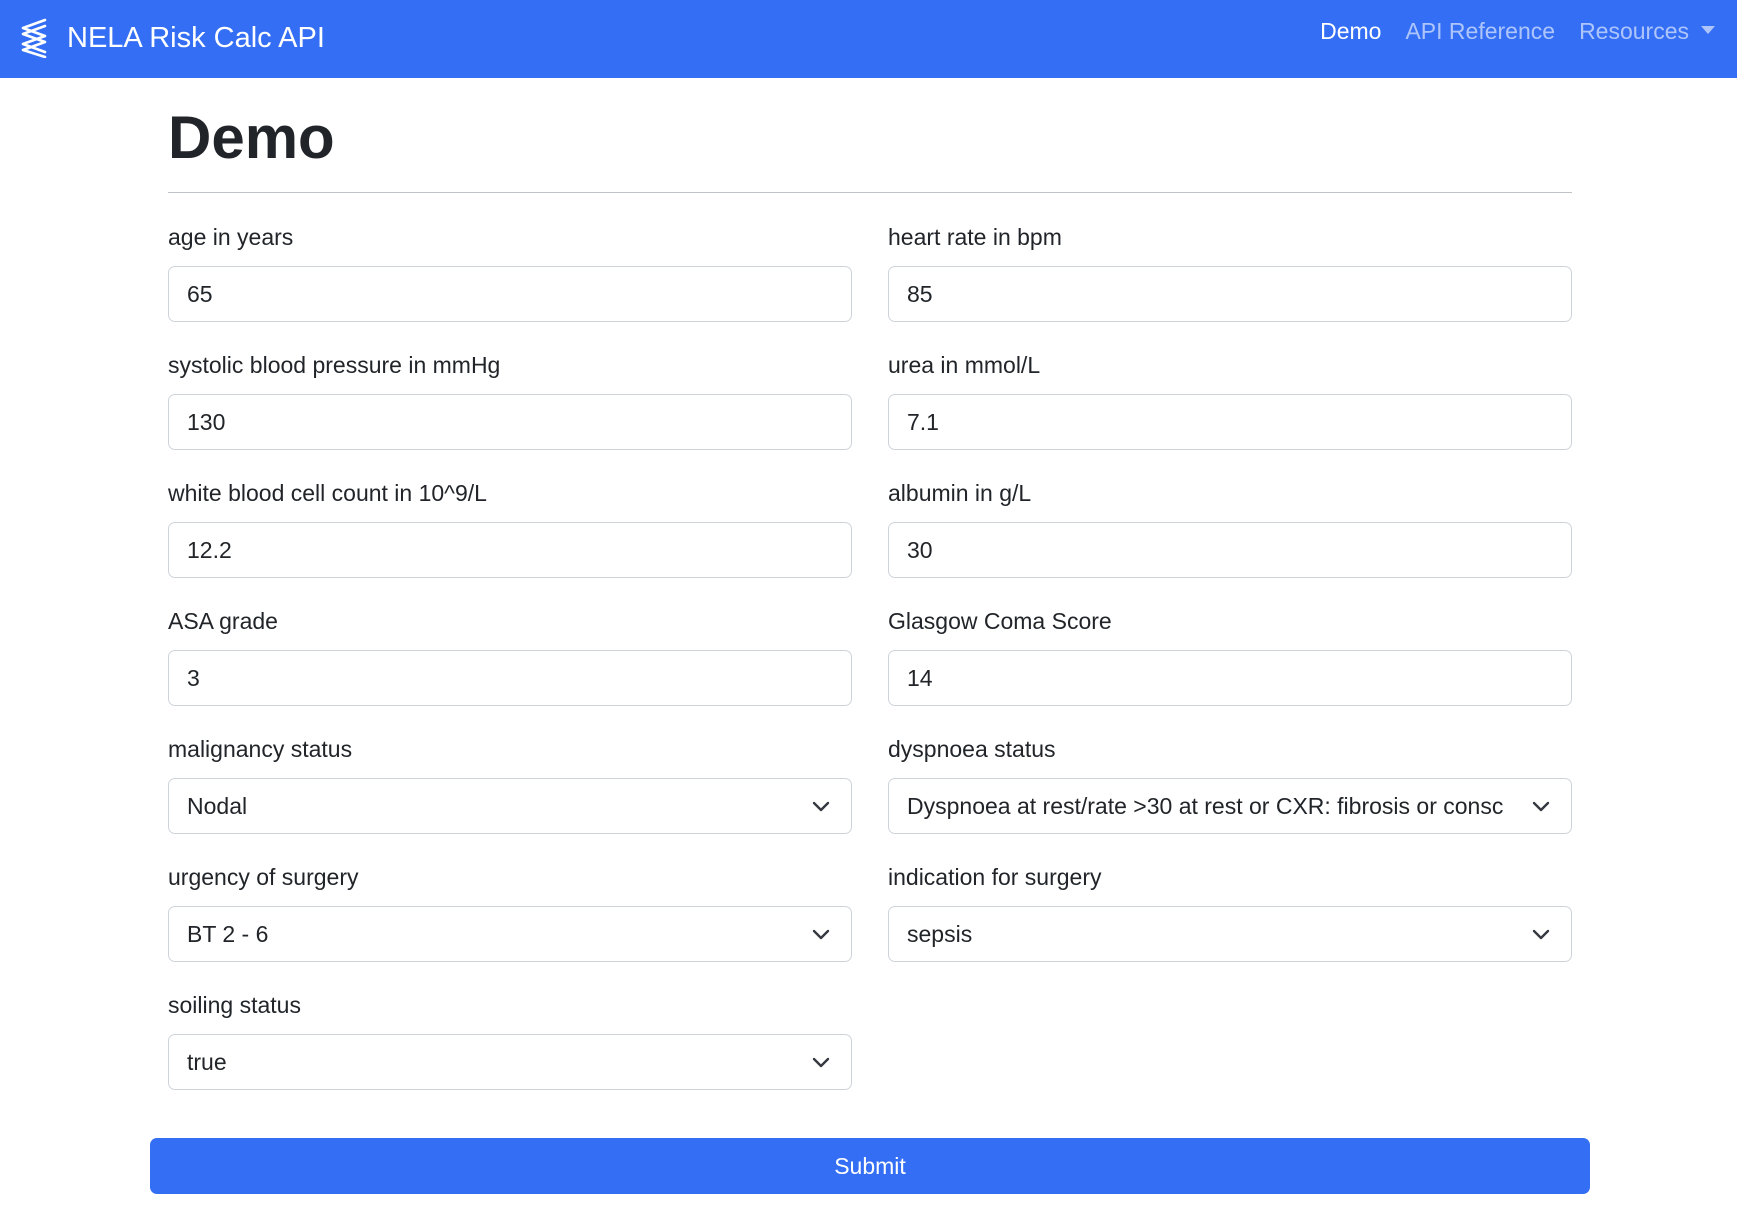  I want to click on logo-zigzag-icon, so click(34, 38).